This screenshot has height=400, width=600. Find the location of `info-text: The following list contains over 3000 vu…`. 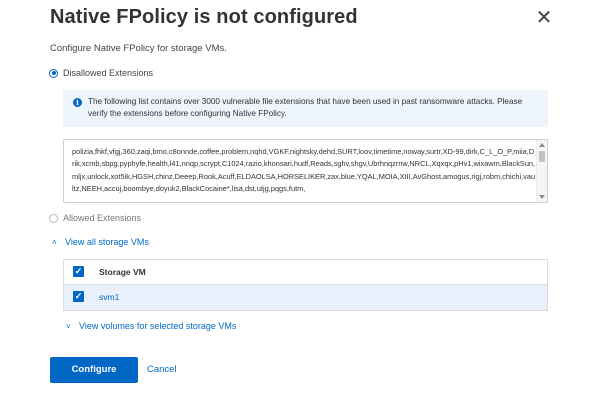

info-text: The following list contains over 3000 vu… is located at coordinates (305, 107).